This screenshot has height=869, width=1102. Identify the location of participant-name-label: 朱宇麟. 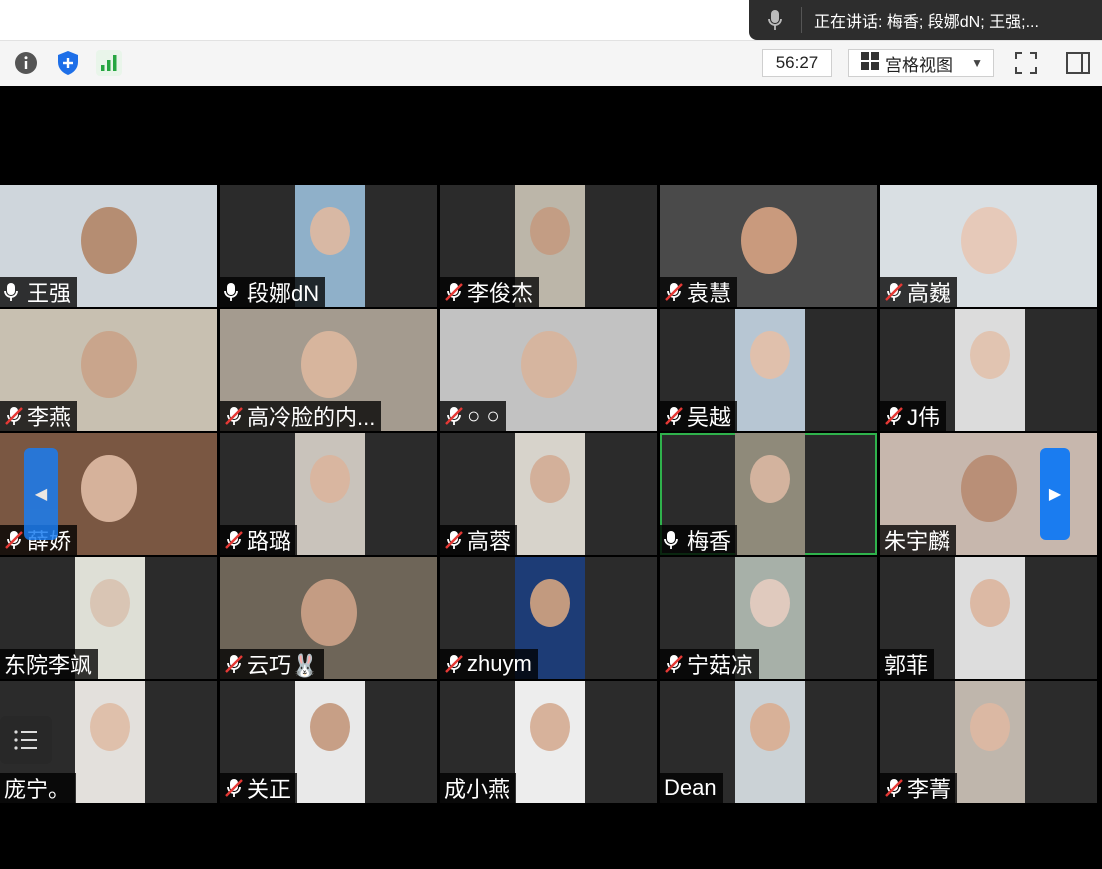
(918, 540).